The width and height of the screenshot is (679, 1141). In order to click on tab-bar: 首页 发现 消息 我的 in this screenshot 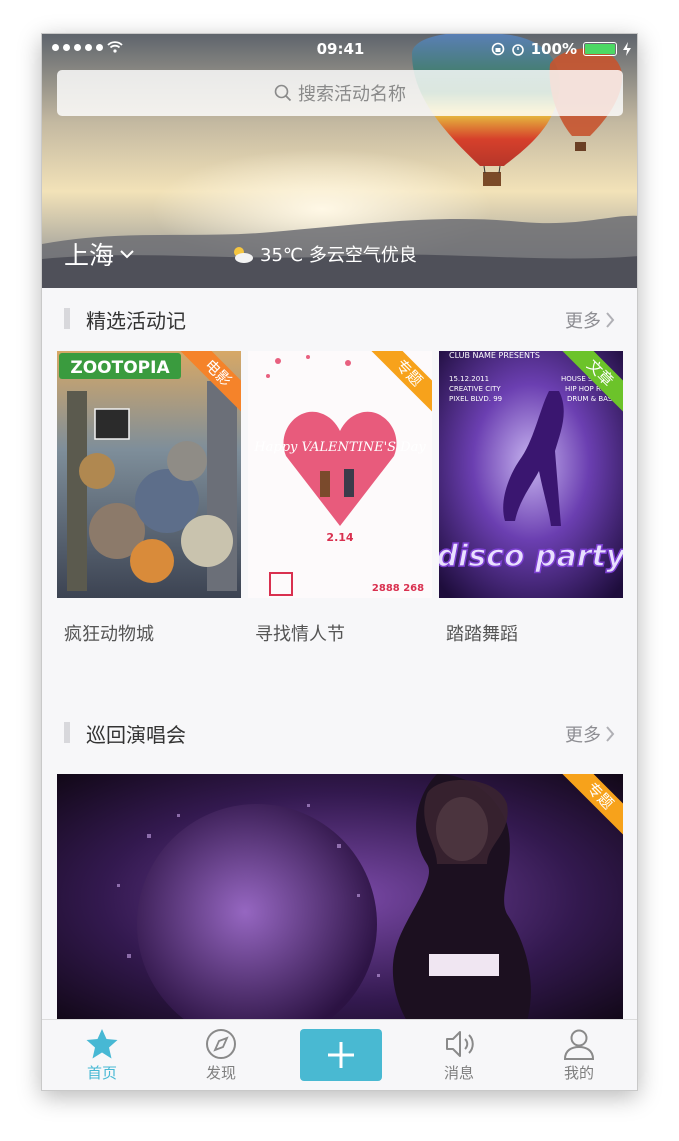, I will do `click(339, 1054)`.